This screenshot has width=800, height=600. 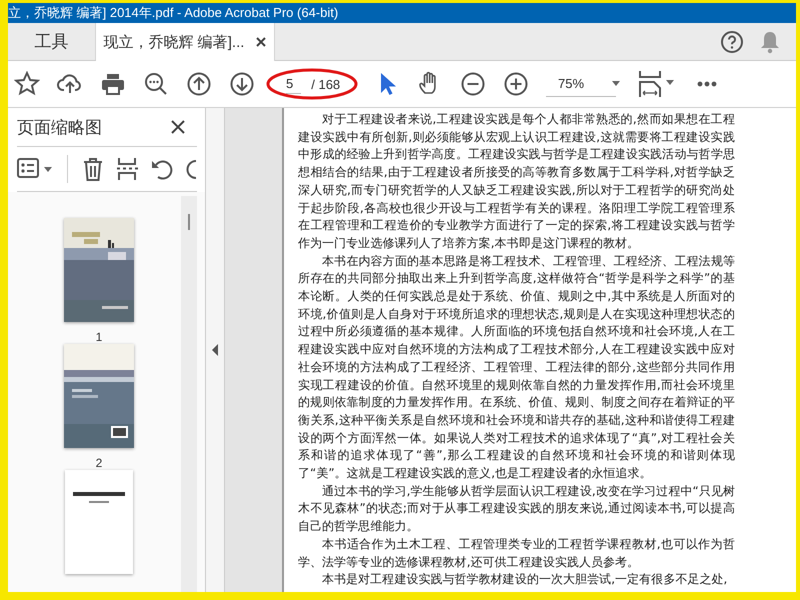 I want to click on panel-title: 页面缩略图, so click(x=59, y=127).